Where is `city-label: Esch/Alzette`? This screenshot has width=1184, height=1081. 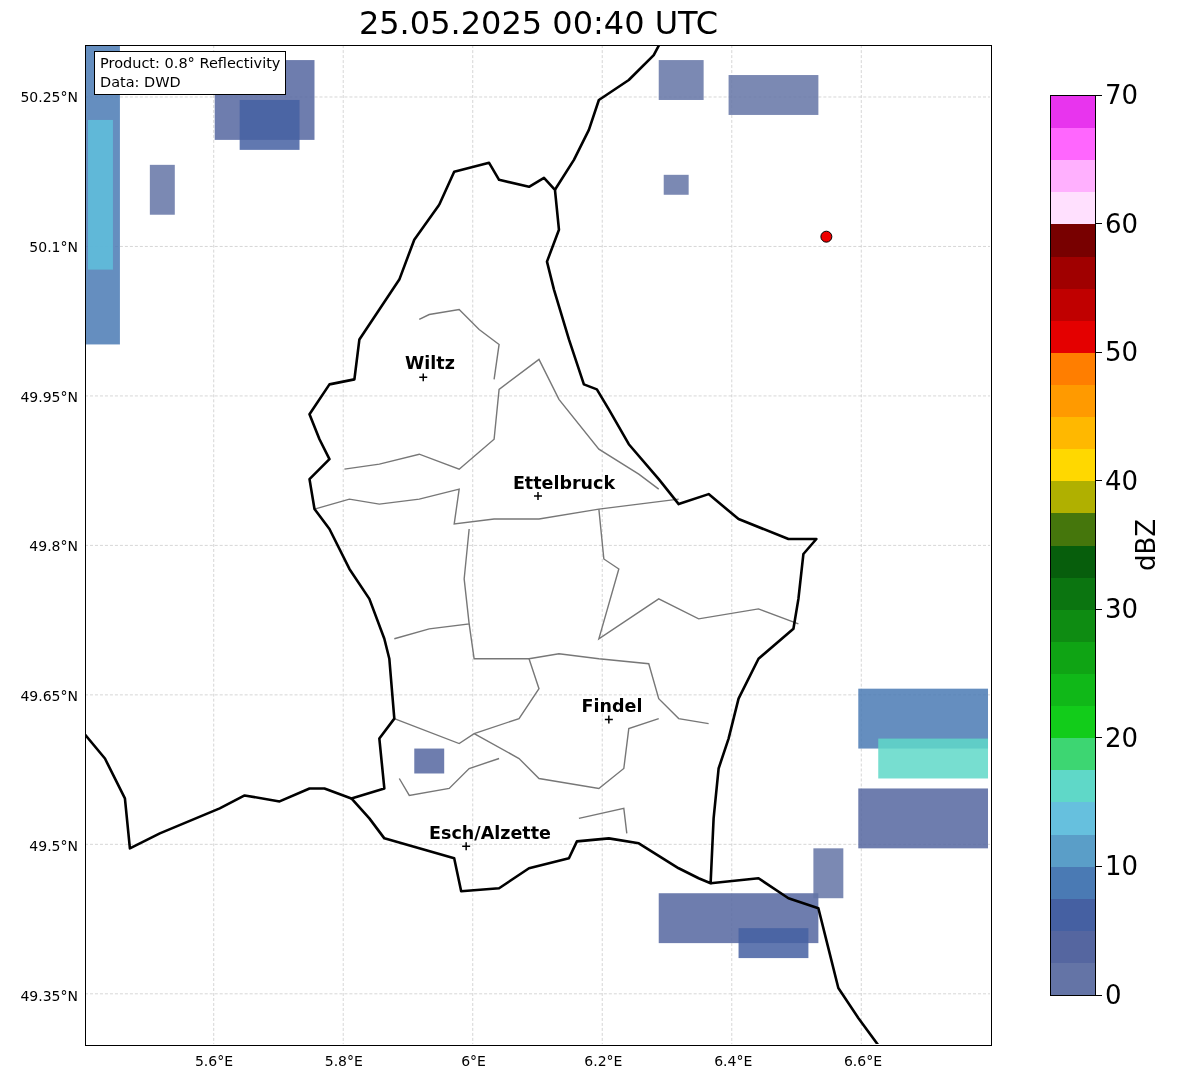
city-label: Esch/Alzette is located at coordinates (490, 833).